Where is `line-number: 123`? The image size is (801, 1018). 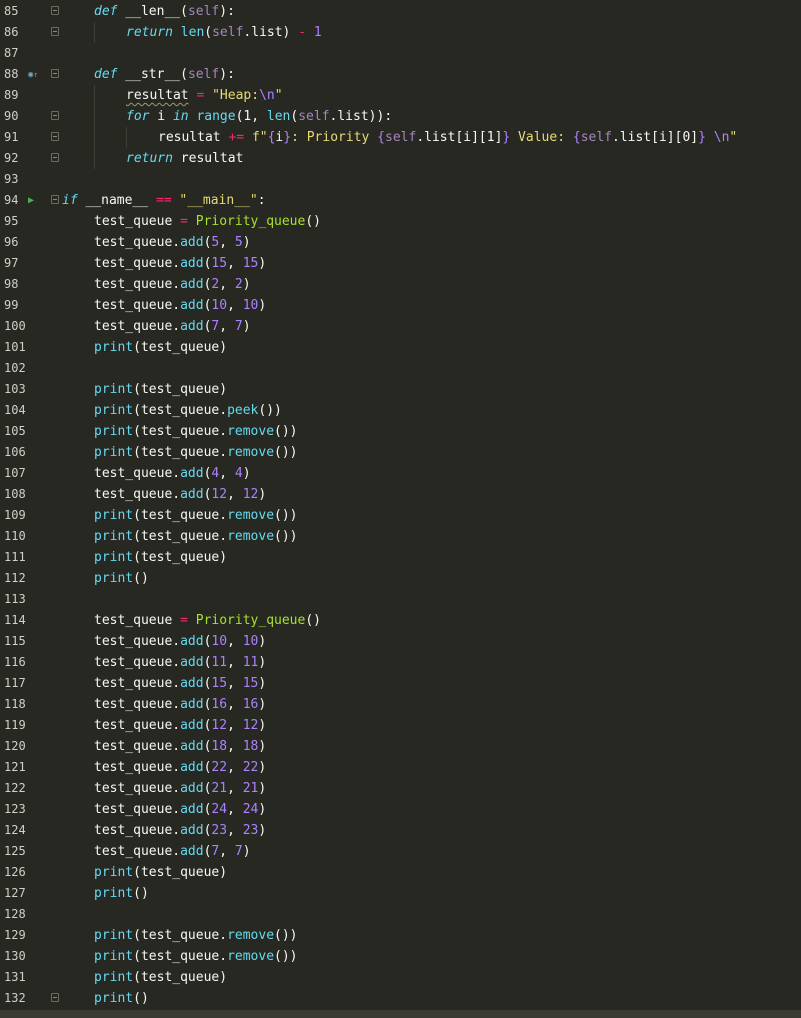 line-number: 123 is located at coordinates (15, 809).